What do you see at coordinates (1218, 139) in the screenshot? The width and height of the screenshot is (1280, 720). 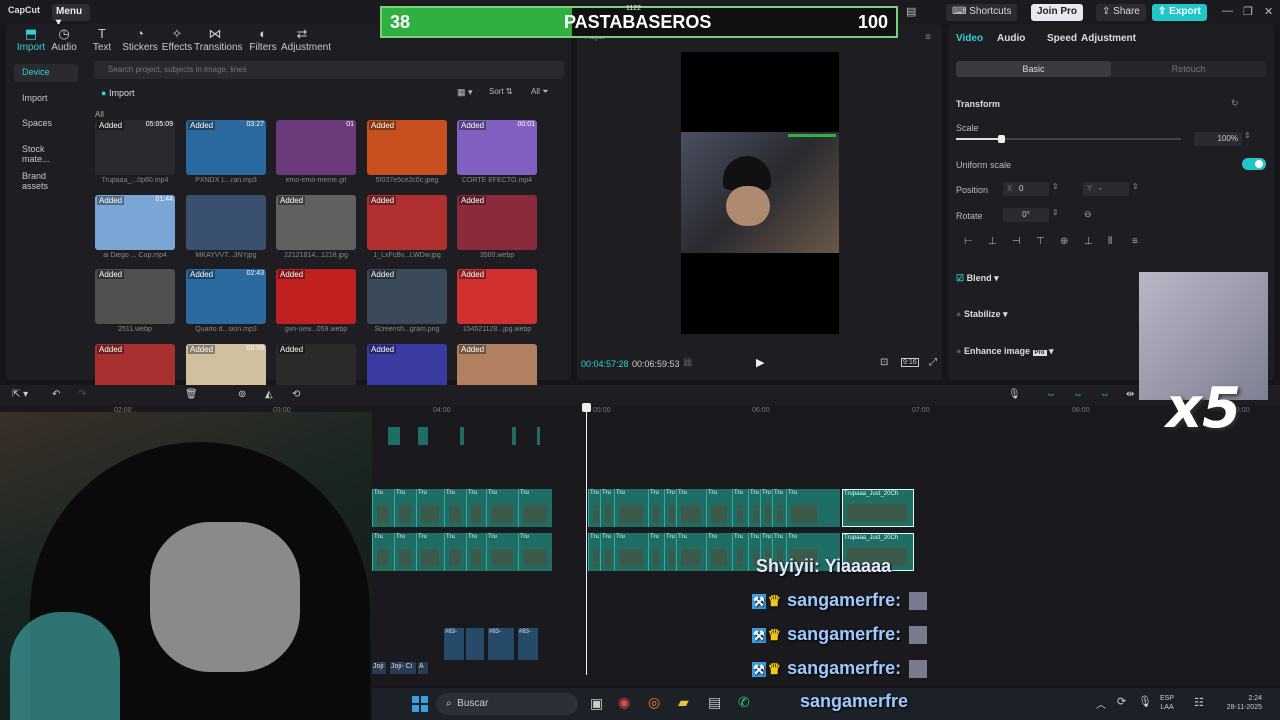 I see `scale-field: 100%` at bounding box center [1218, 139].